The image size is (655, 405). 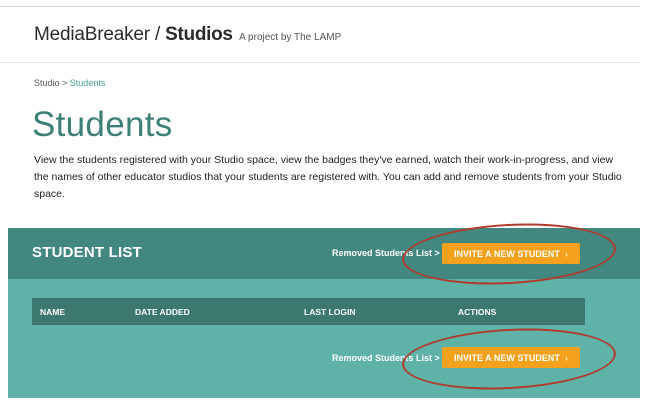 I want to click on breadcrumb-students: Students, so click(x=88, y=83).